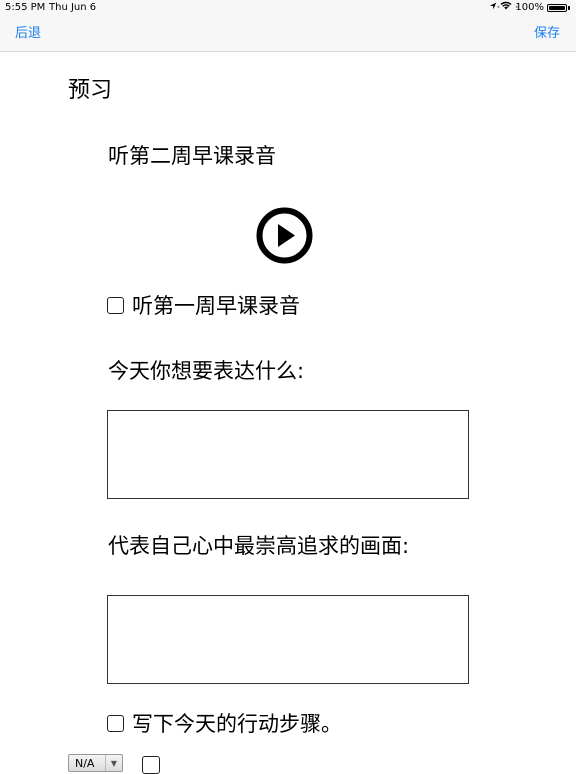  What do you see at coordinates (506, 8) in the screenshot?
I see `wifi-icon` at bounding box center [506, 8].